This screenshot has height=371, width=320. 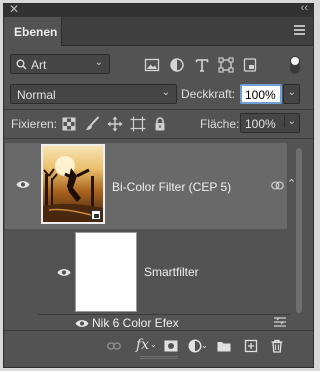 I want to click on lock-icon, so click(x=160, y=124).